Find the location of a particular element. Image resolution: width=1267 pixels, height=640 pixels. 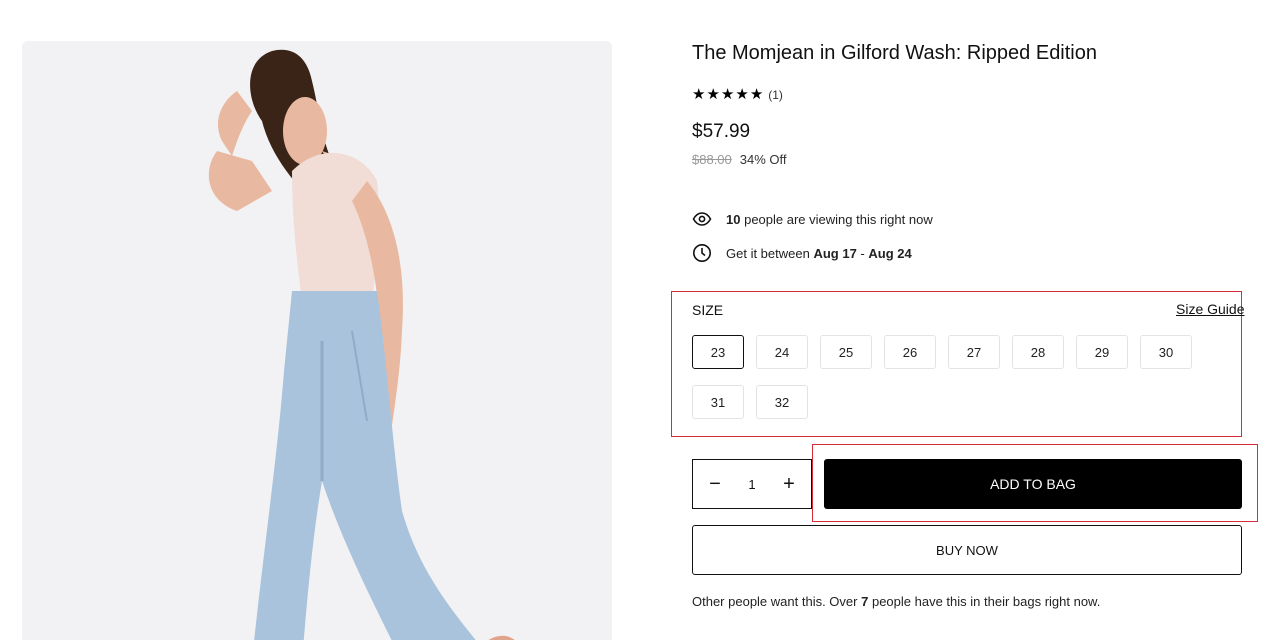

viewers-row: 10 people are viewing this right now is located at coordinates (812, 219).